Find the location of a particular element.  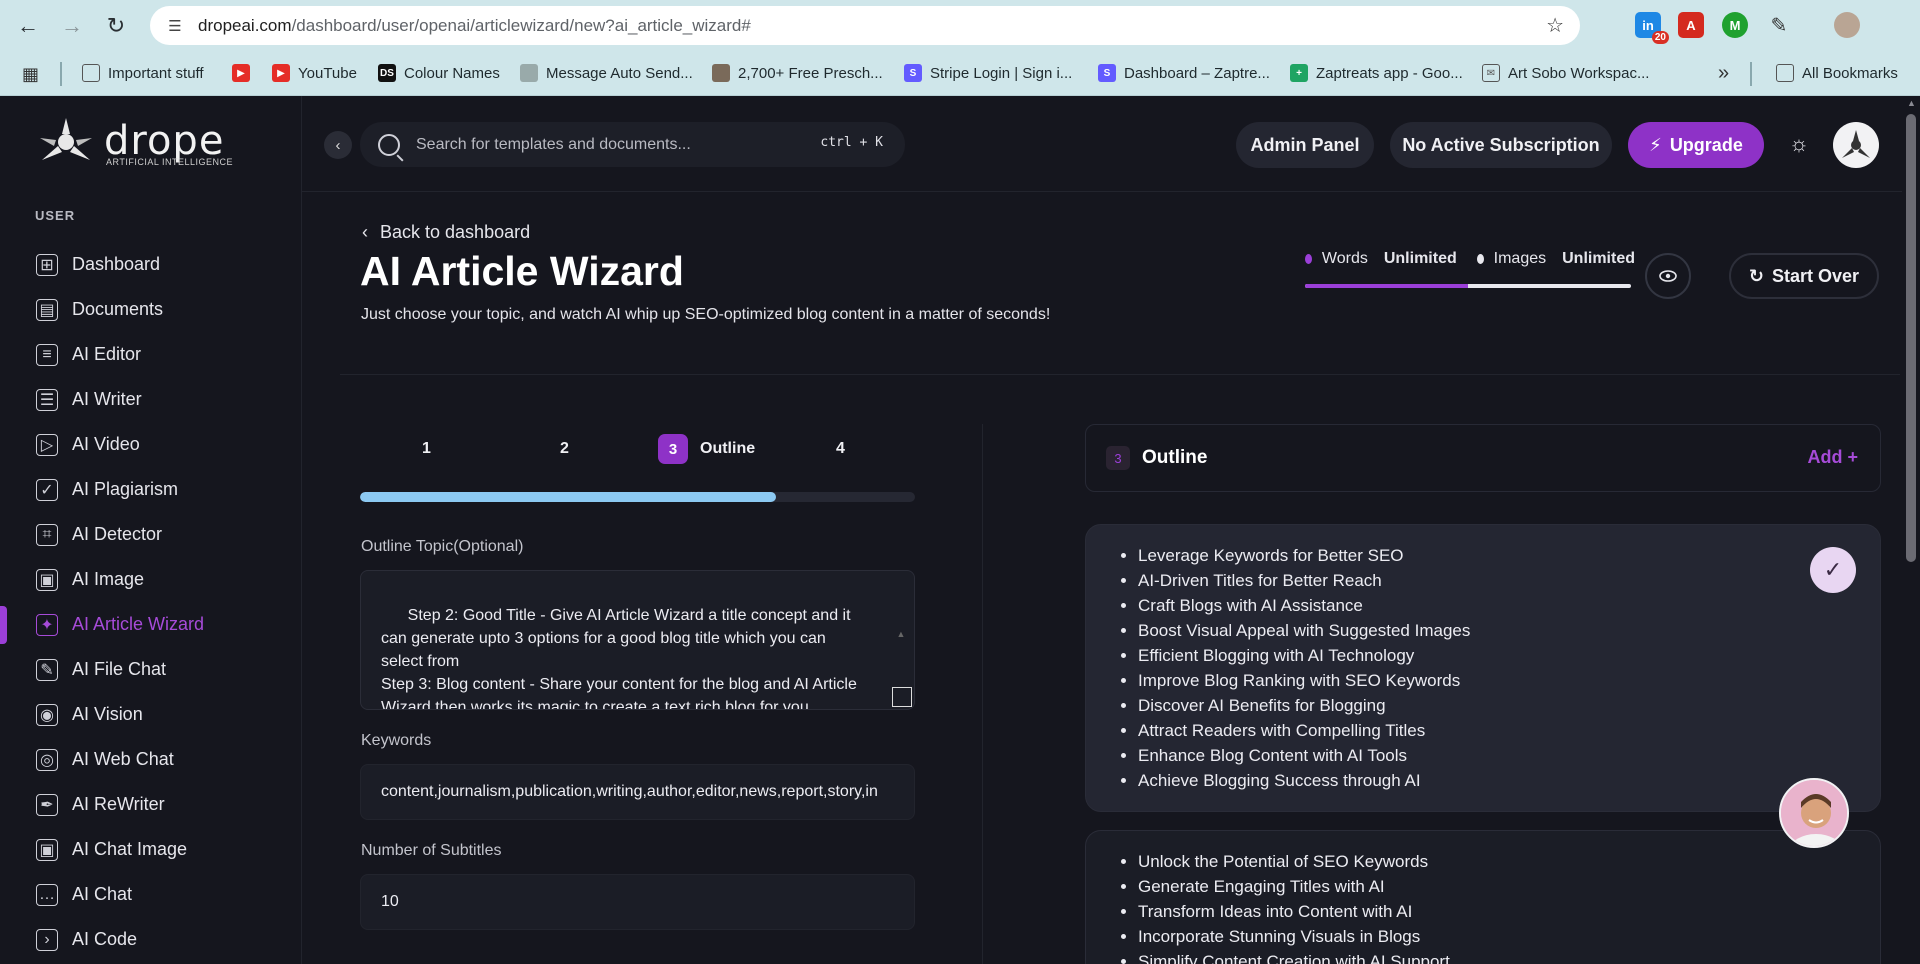

scroll-up-icon: ▲ is located at coordinates (901, 634).